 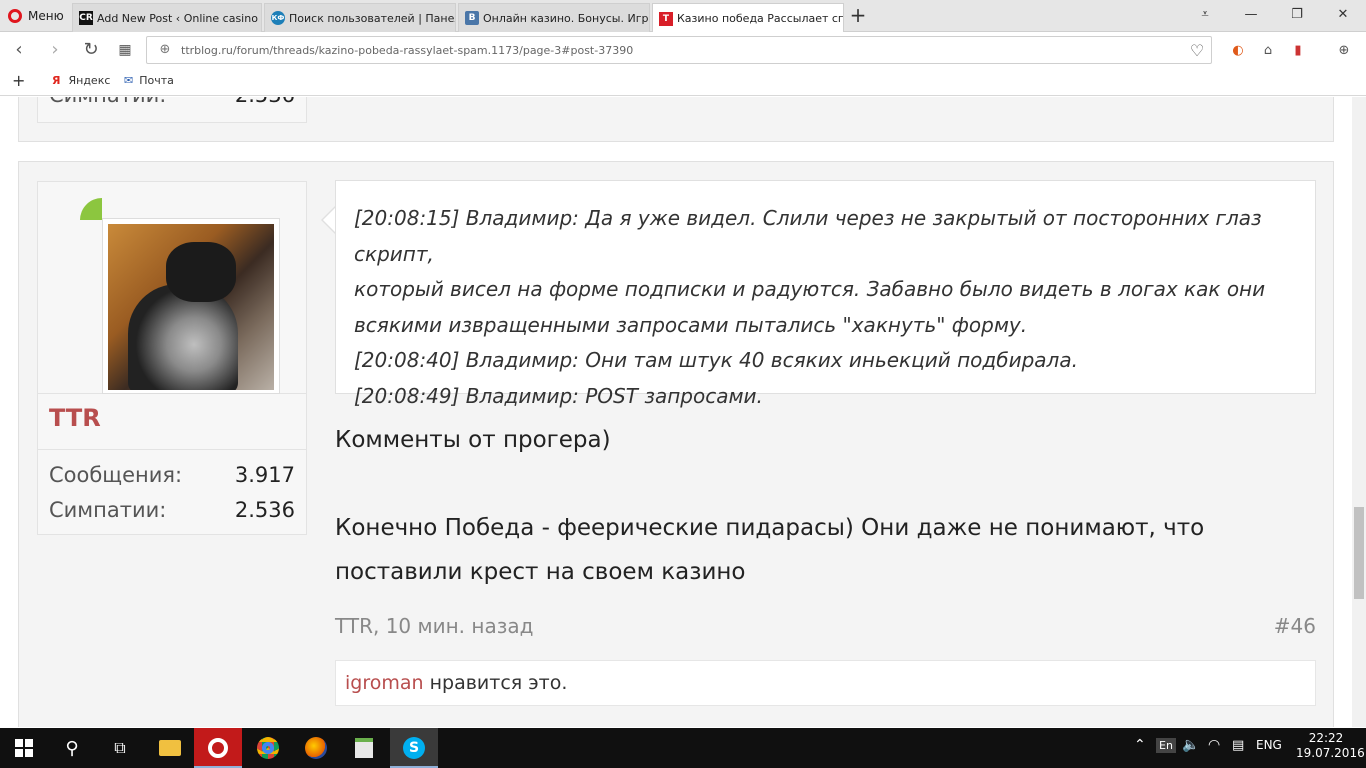 I want to click on post-author-time: TTR, 10 мин. назад, so click(x=434, y=626).